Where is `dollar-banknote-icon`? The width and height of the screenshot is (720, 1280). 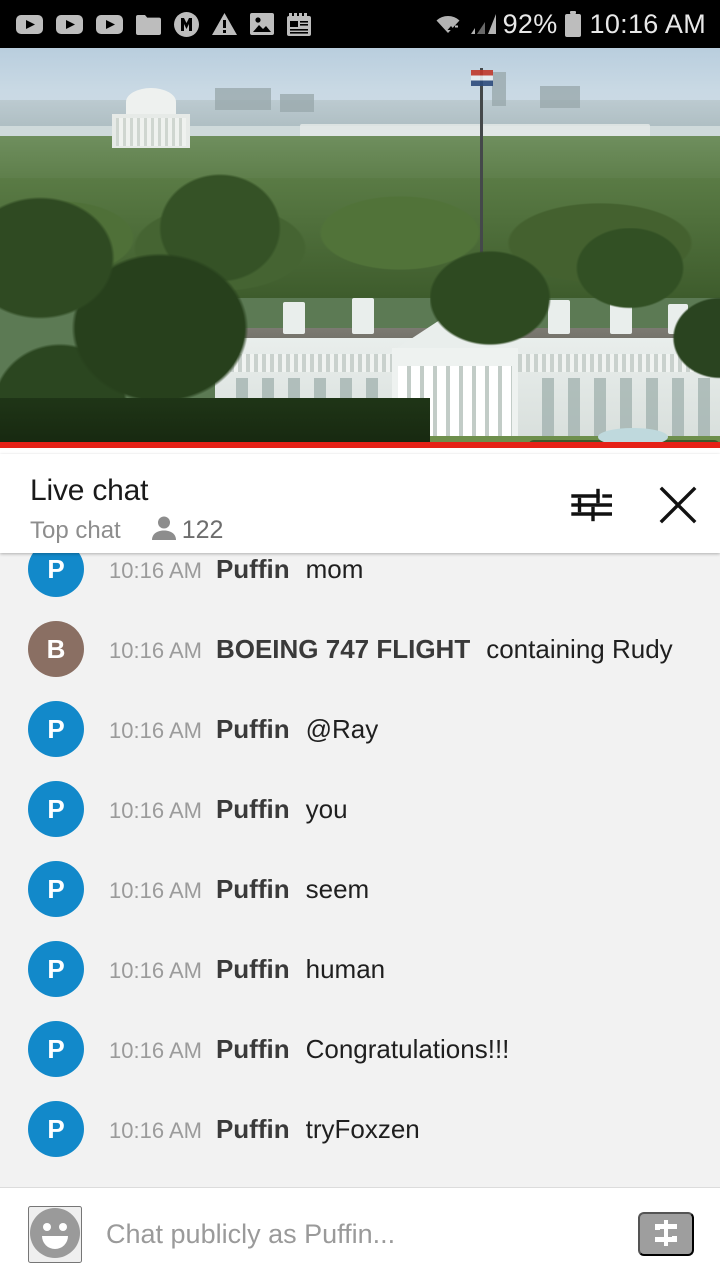
dollar-banknote-icon is located at coordinates (666, 1234).